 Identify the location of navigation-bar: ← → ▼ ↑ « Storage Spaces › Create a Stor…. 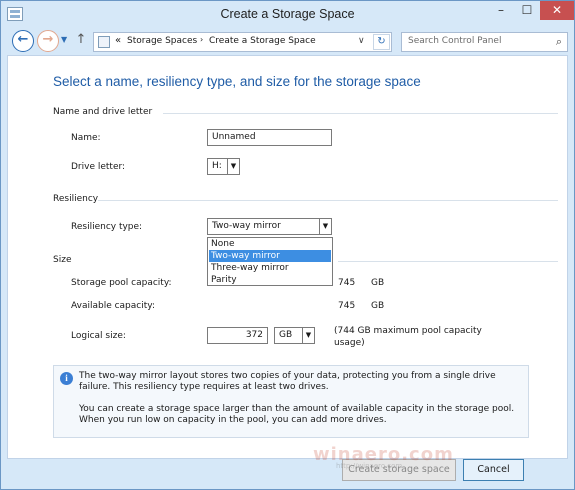
(287, 42).